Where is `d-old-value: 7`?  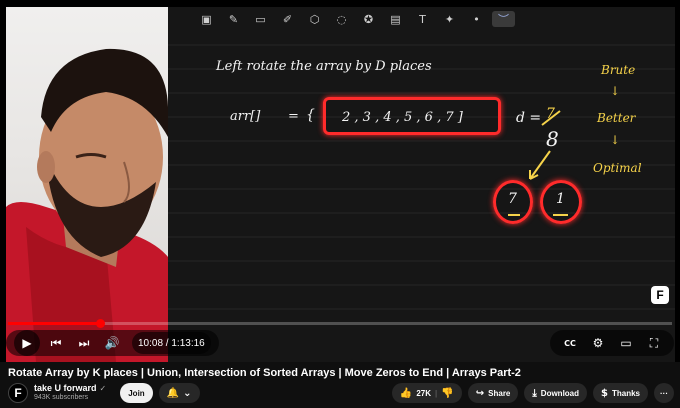
d-old-value: 7 is located at coordinates (550, 114).